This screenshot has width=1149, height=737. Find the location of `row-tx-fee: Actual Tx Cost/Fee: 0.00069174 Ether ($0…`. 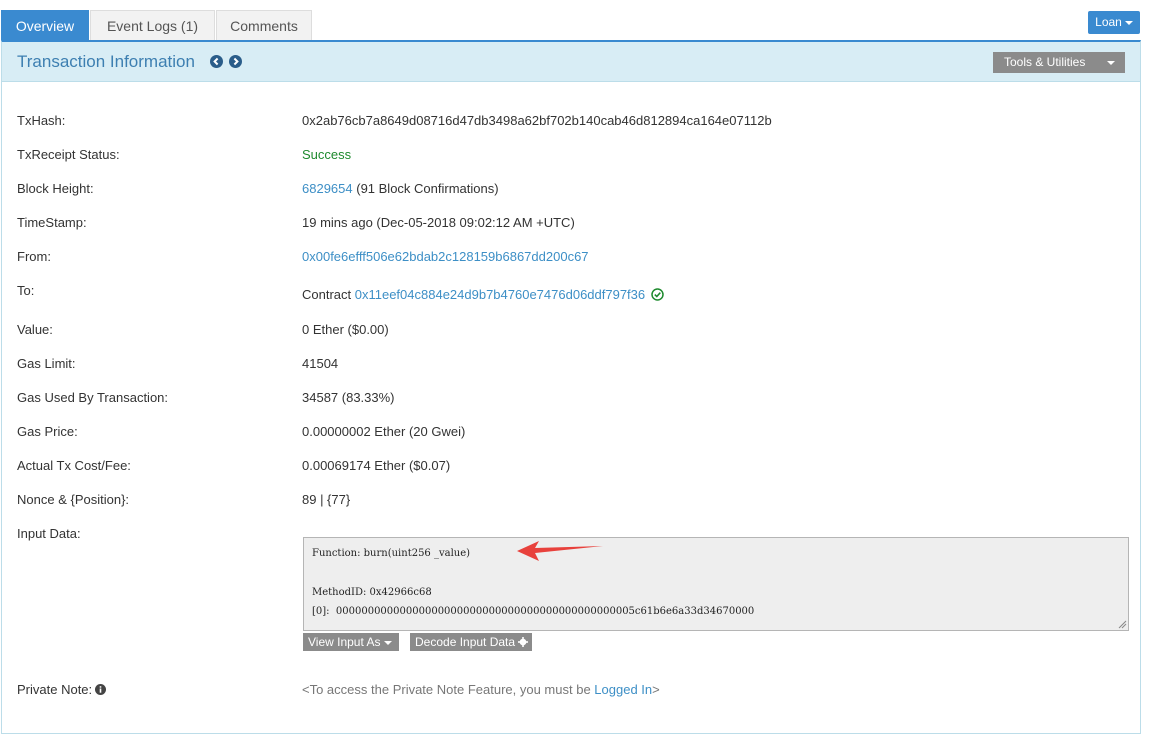

row-tx-fee: Actual Tx Cost/Fee: 0.00069174 Ether ($0… is located at coordinates (572, 468).